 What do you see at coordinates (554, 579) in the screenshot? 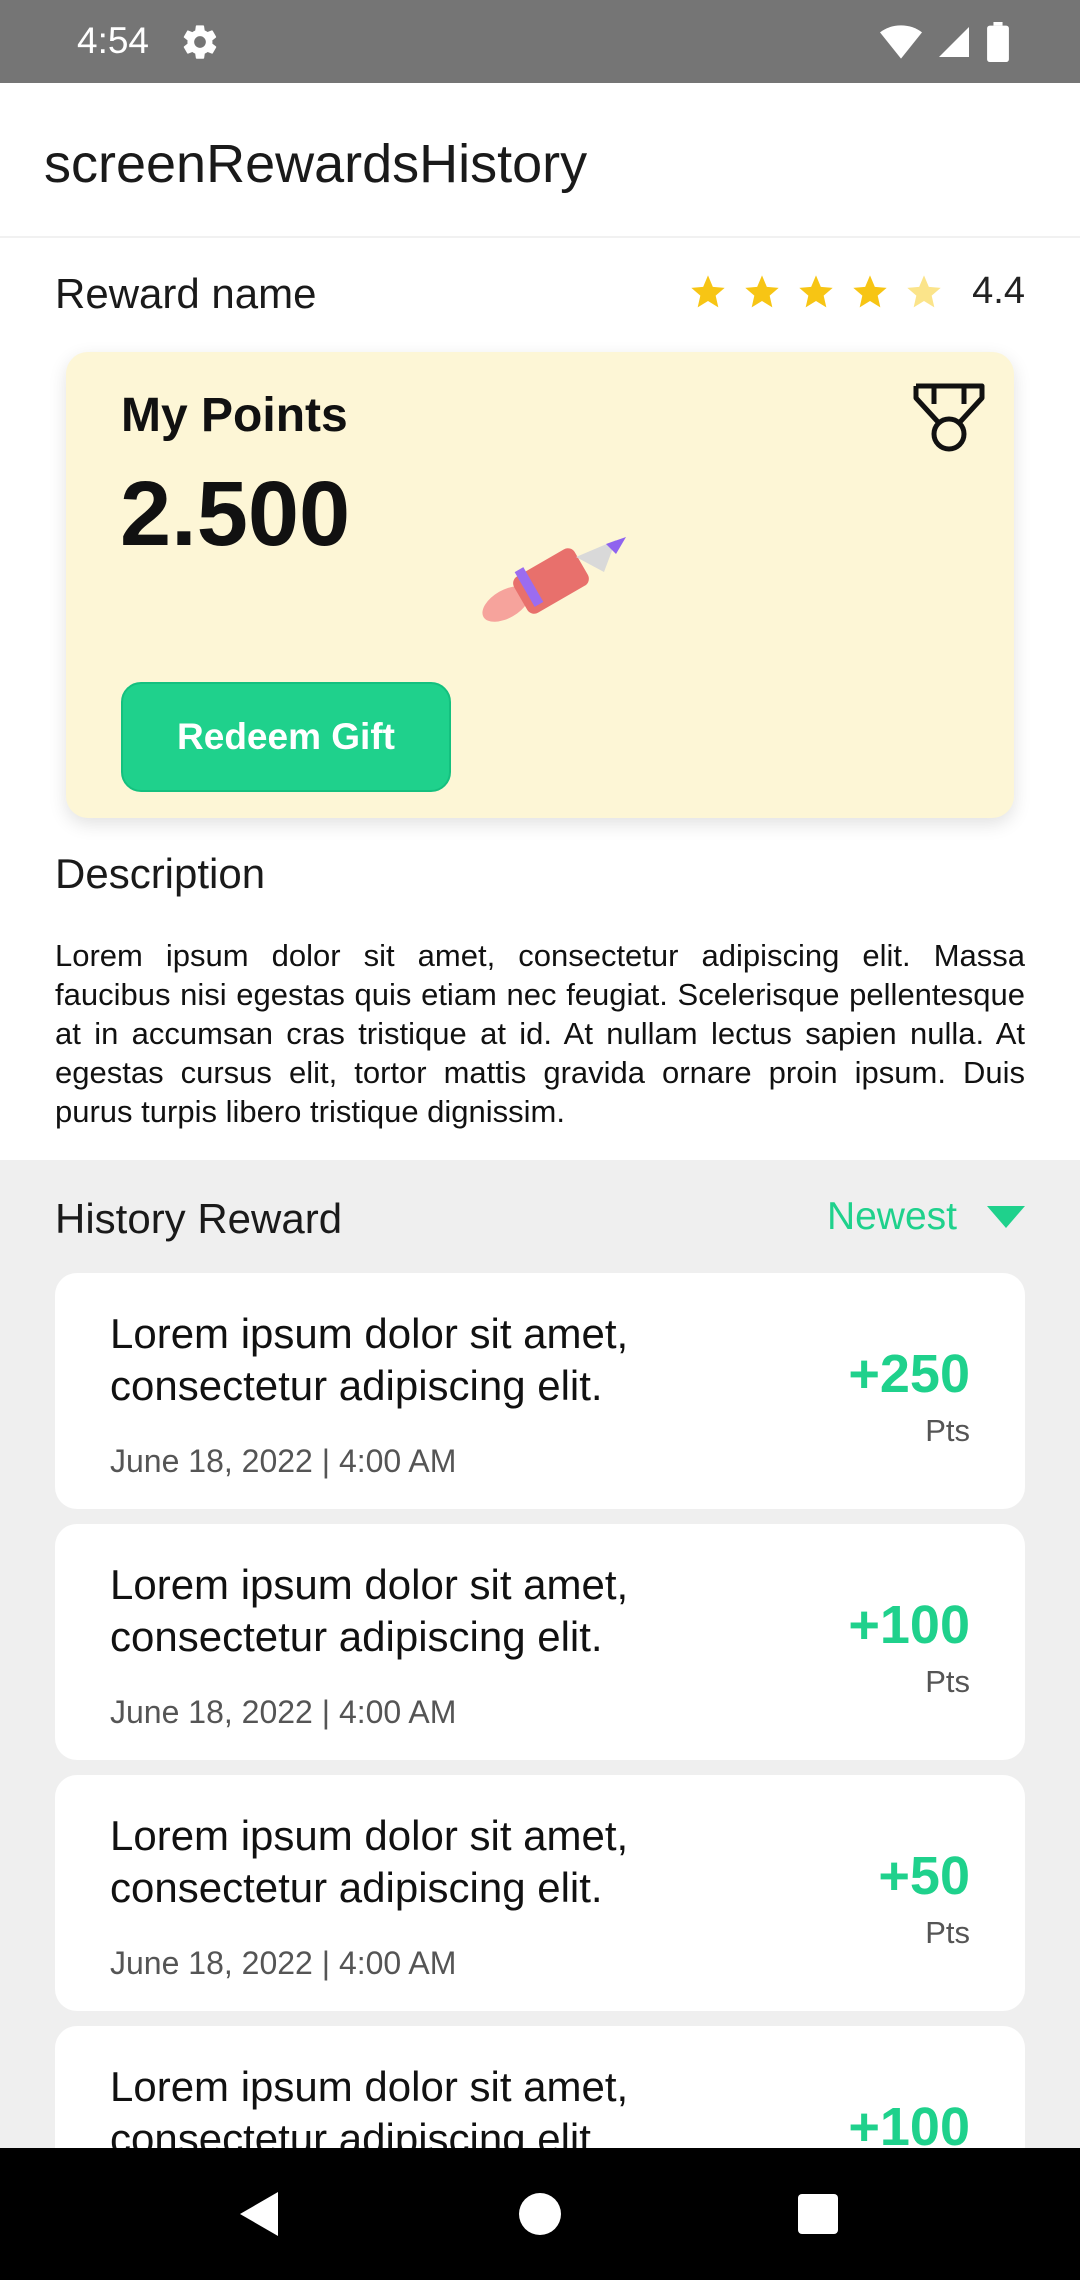
I see `rocket-icon` at bounding box center [554, 579].